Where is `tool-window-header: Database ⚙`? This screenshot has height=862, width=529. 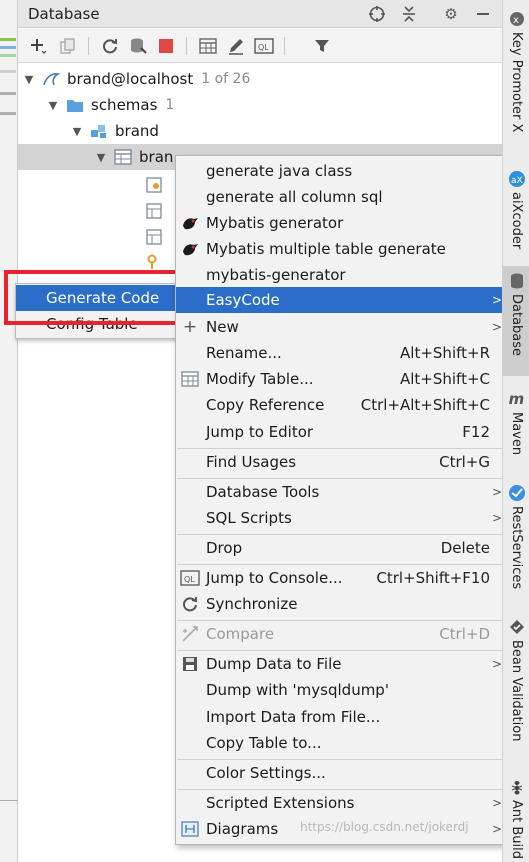
tool-window-header: Database ⚙ is located at coordinates (260, 14).